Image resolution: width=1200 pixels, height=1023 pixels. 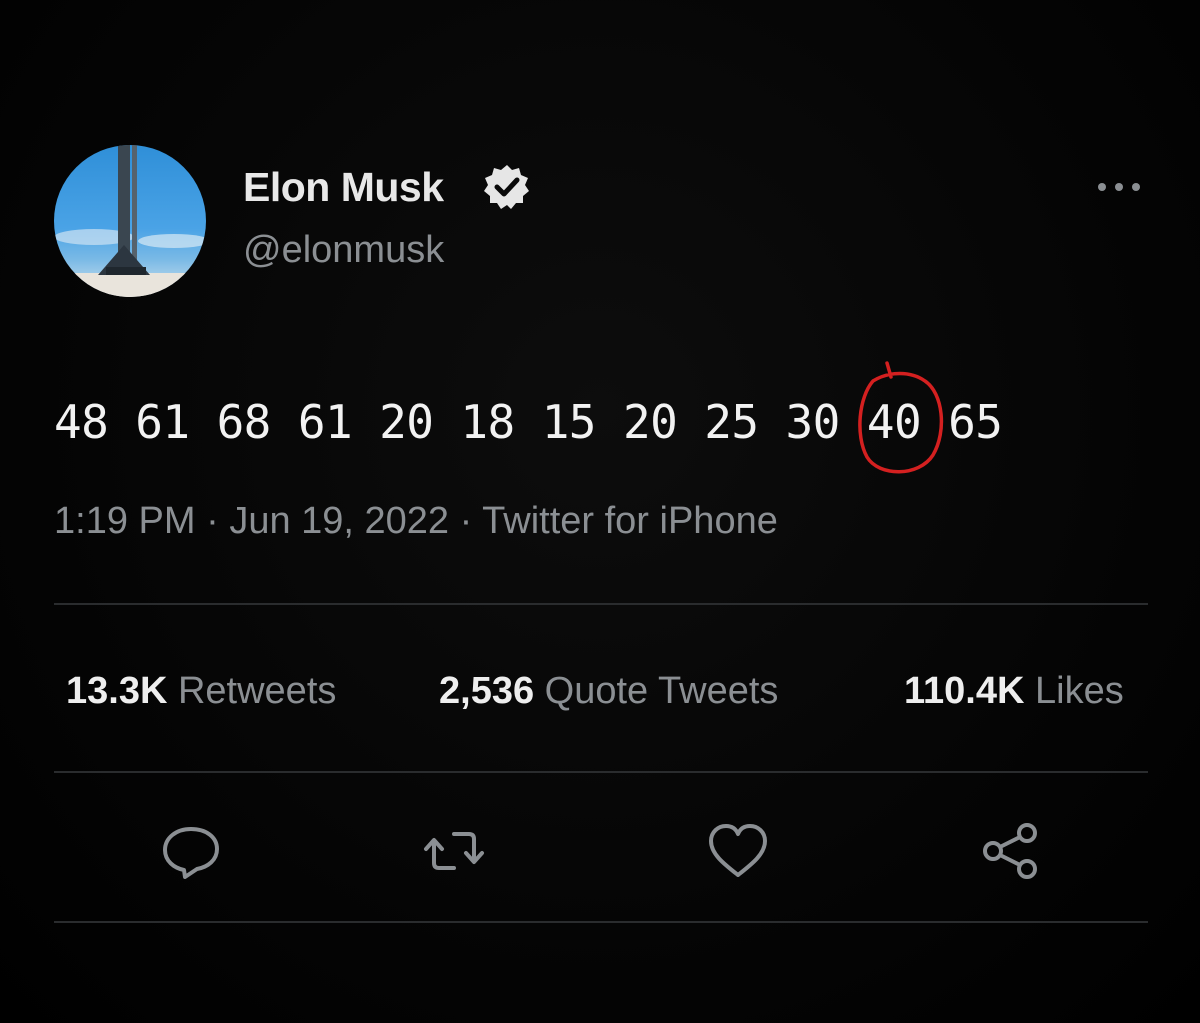 What do you see at coordinates (257, 691) in the screenshot?
I see `retweets-label: Retweets` at bounding box center [257, 691].